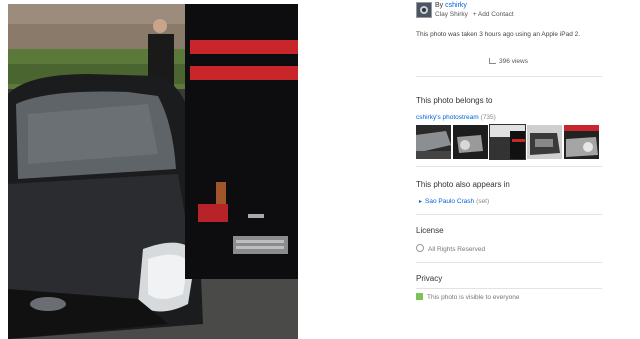 This screenshot has width=640, height=339. What do you see at coordinates (424, 10) in the screenshot?
I see `buddy-icon` at bounding box center [424, 10].